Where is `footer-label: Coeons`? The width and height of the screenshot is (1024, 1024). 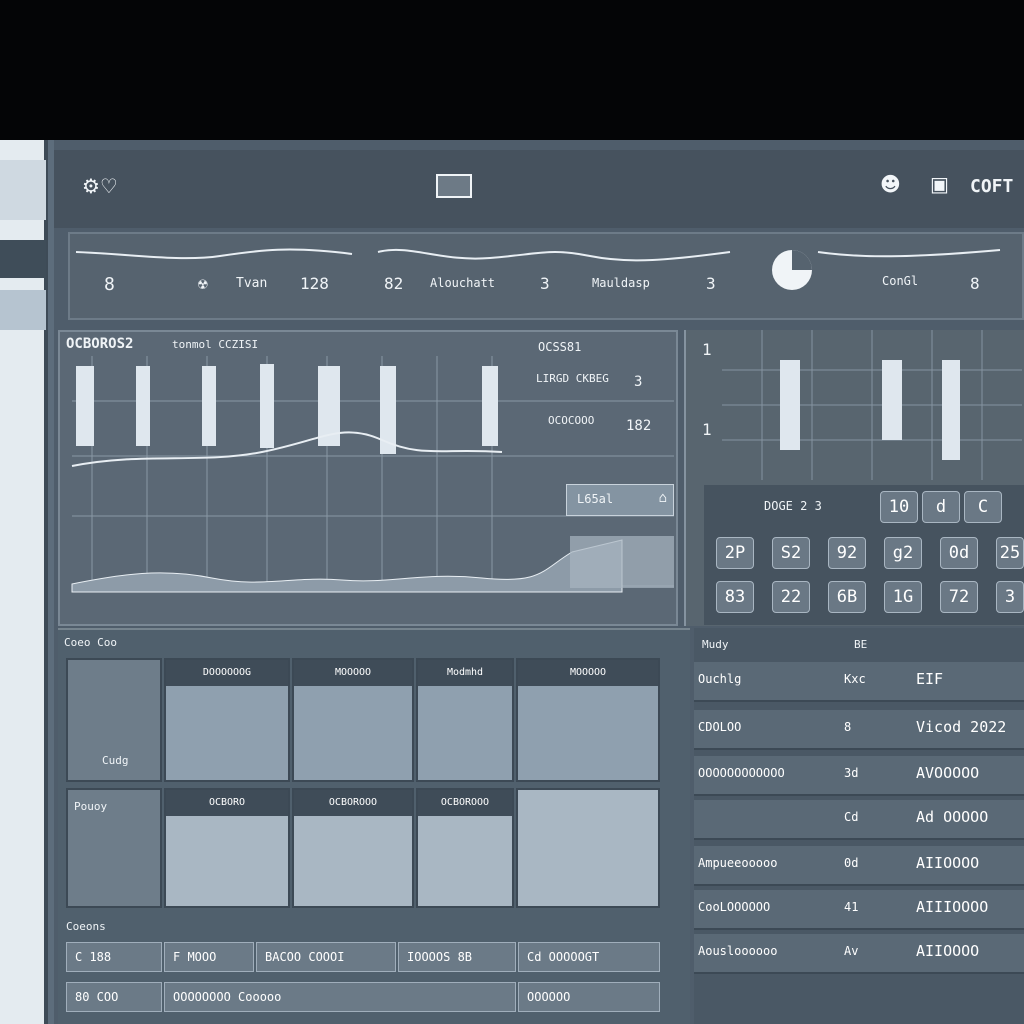
footer-label: Coeons is located at coordinates (86, 926).